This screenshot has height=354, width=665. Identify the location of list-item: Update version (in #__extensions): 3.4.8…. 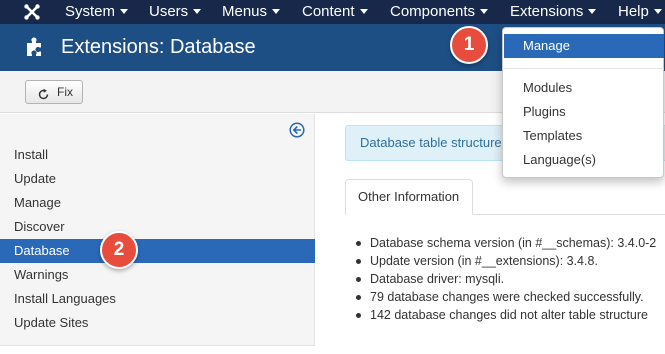
(510, 261).